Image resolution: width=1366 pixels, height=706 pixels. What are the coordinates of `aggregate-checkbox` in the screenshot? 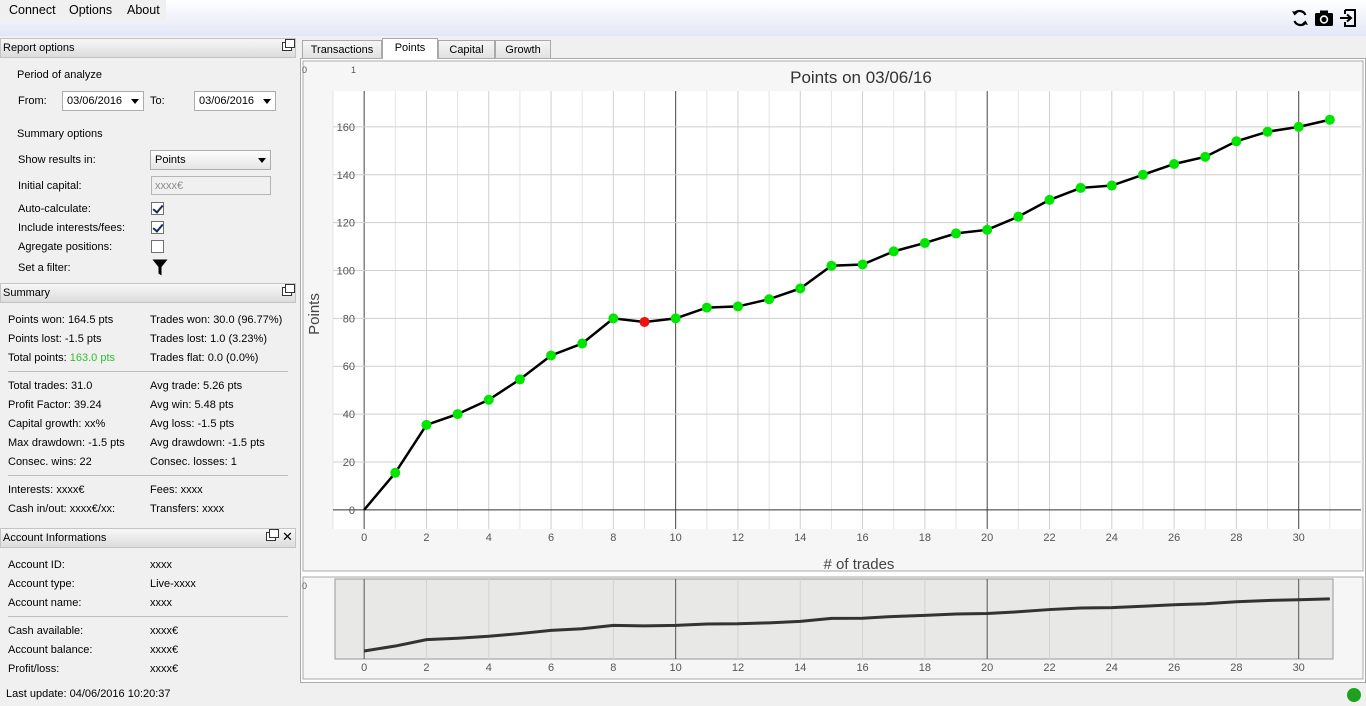 It's located at (157, 246).